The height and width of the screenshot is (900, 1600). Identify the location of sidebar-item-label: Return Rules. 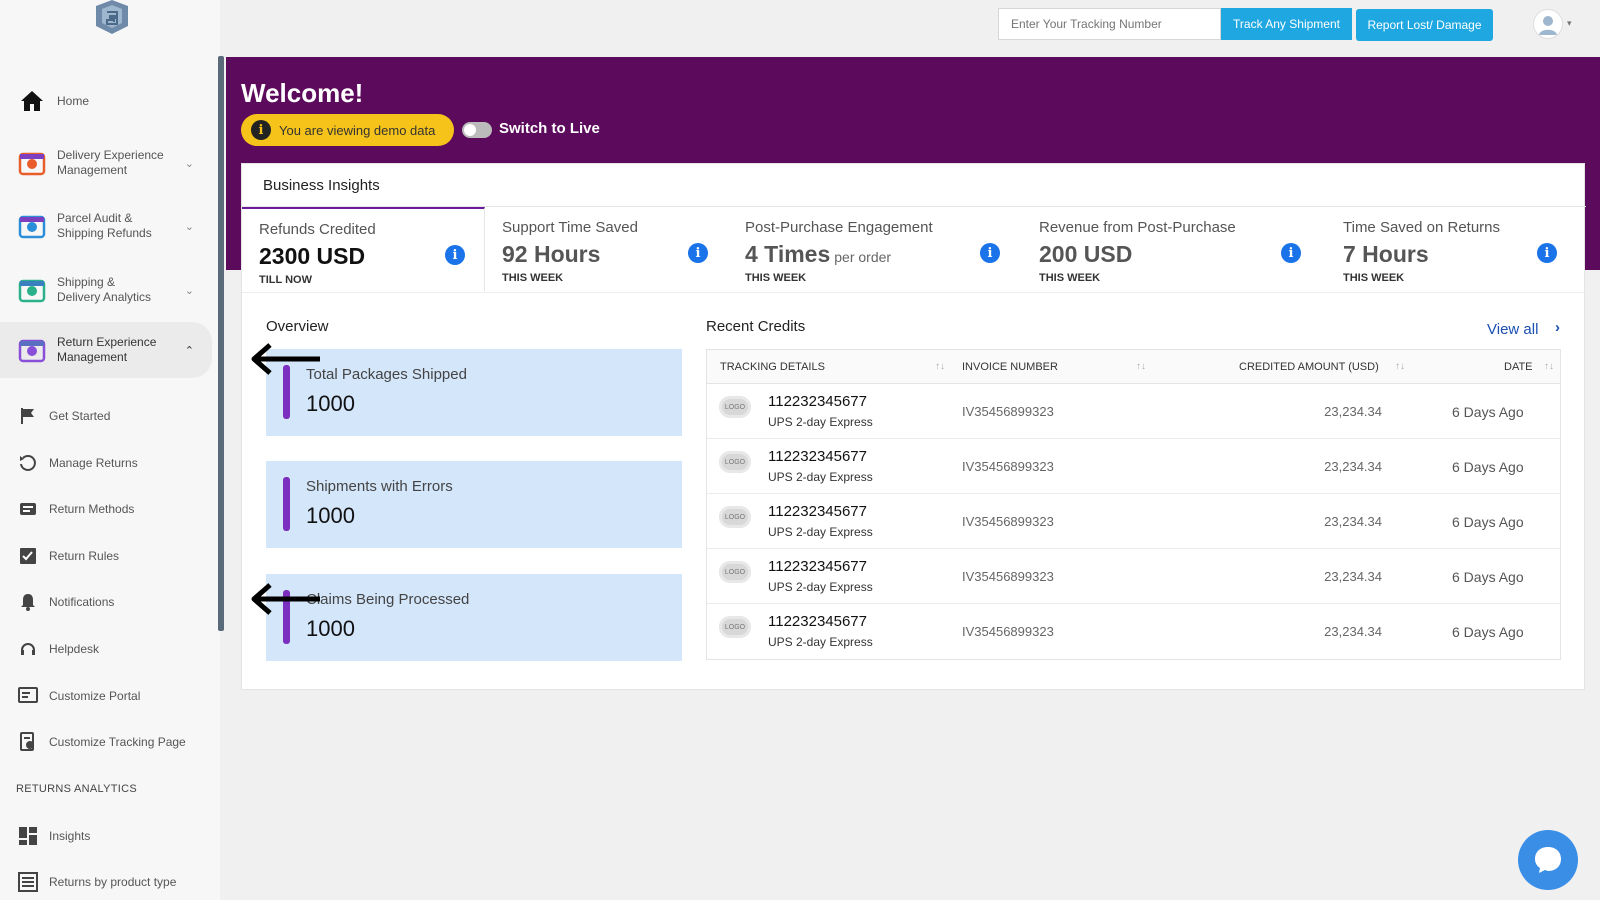
(84, 556).